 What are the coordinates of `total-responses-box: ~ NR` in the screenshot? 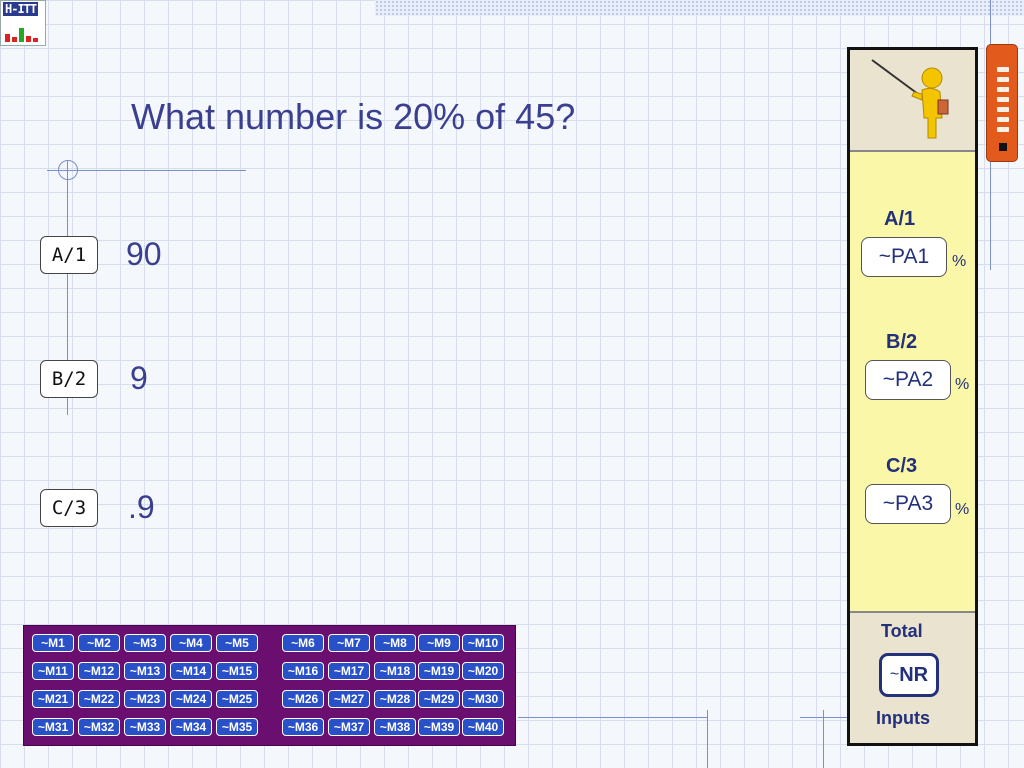 It's located at (909, 675).